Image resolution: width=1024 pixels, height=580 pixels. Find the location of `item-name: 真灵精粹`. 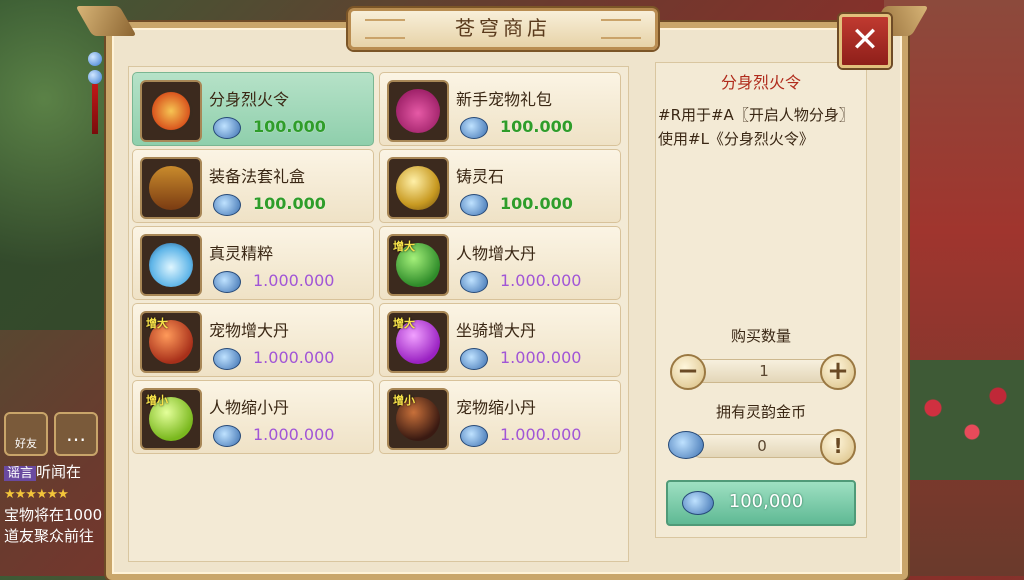

item-name: 真灵精粹 is located at coordinates (241, 253).